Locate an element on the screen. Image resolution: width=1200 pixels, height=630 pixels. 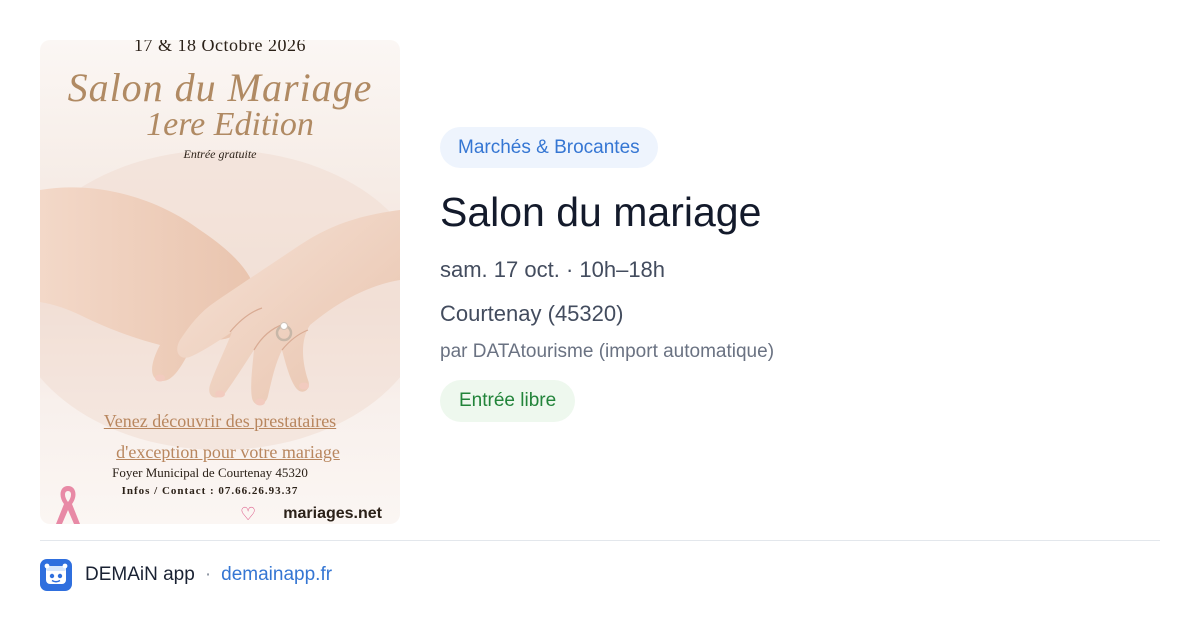
poster-tagline-line1: Venez découvrir des prestataires is located at coordinates (220, 421).